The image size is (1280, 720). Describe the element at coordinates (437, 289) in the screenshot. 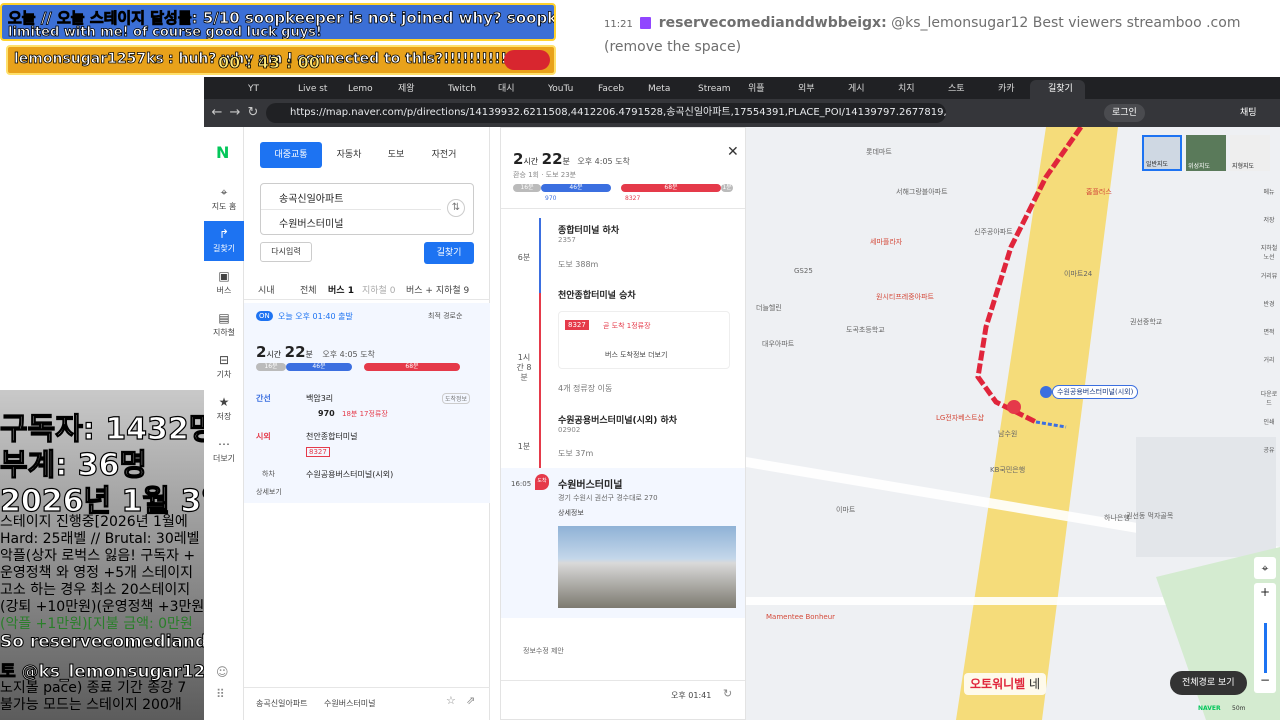

I see `filter-bus-subway: 버스 + 지하철 9` at that location.